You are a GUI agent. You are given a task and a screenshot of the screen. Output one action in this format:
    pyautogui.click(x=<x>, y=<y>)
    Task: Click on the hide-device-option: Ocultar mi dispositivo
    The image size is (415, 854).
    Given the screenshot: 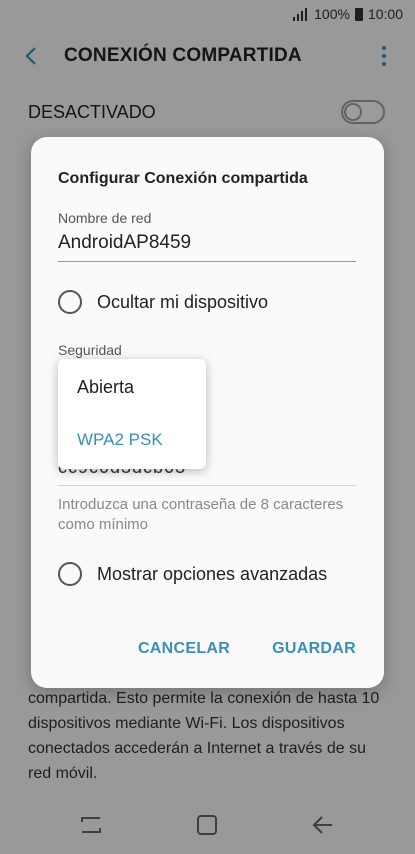 What is the action you would take?
    pyautogui.click(x=163, y=302)
    